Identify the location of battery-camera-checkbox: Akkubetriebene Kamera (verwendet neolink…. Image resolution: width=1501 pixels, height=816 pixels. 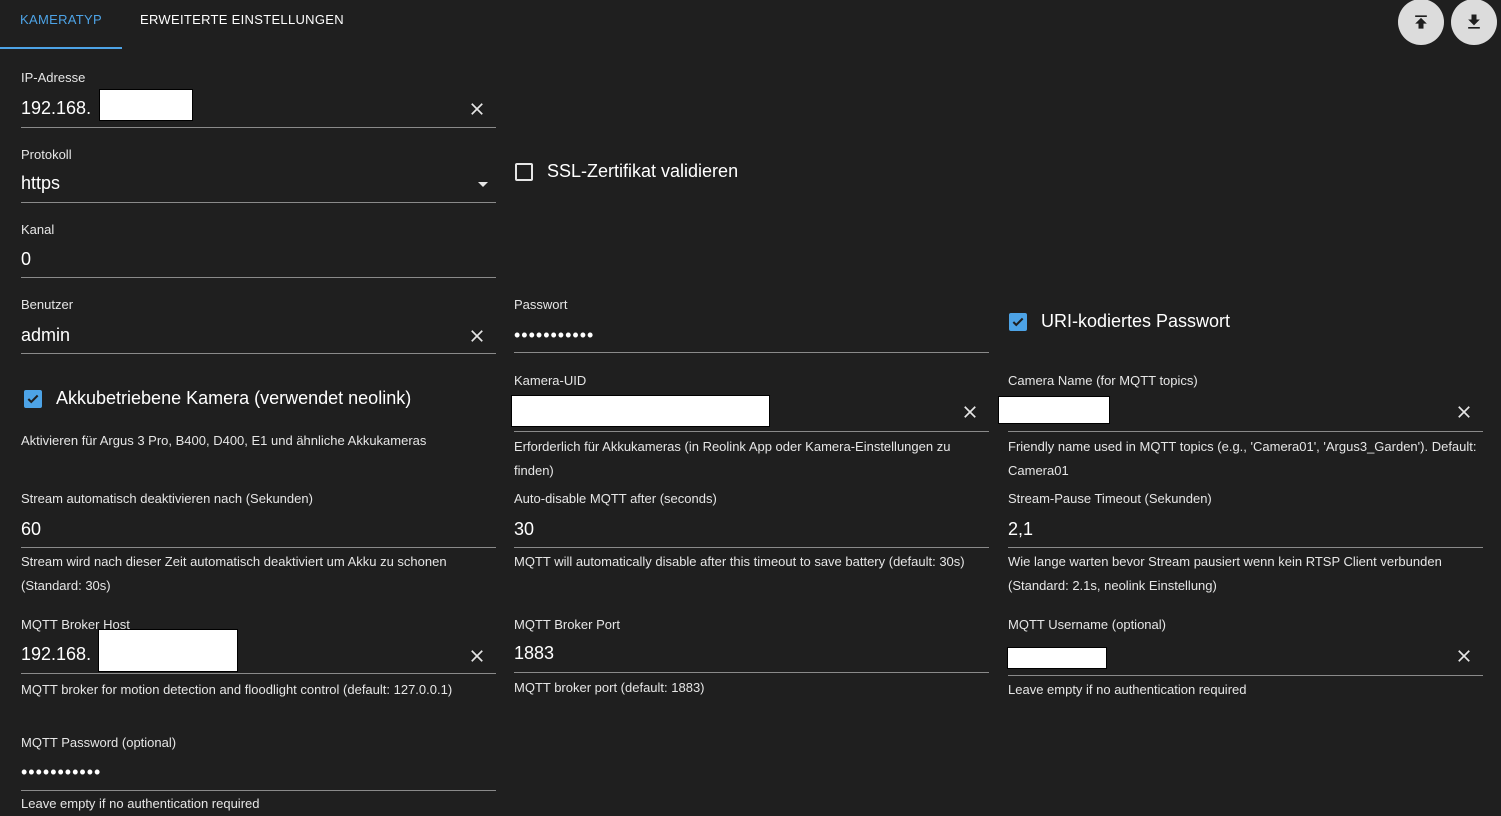
(217, 398).